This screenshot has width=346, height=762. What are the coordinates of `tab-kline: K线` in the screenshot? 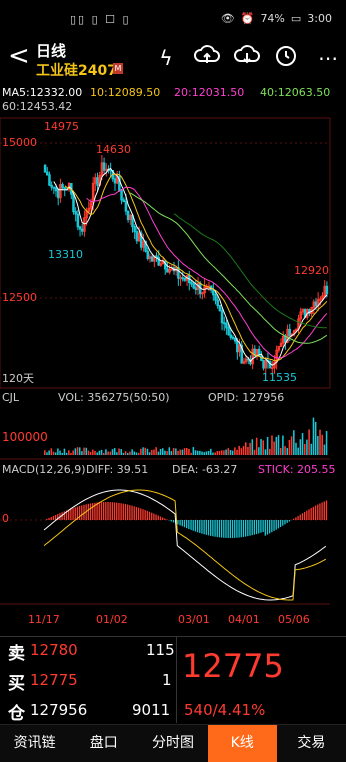 It's located at (242, 743).